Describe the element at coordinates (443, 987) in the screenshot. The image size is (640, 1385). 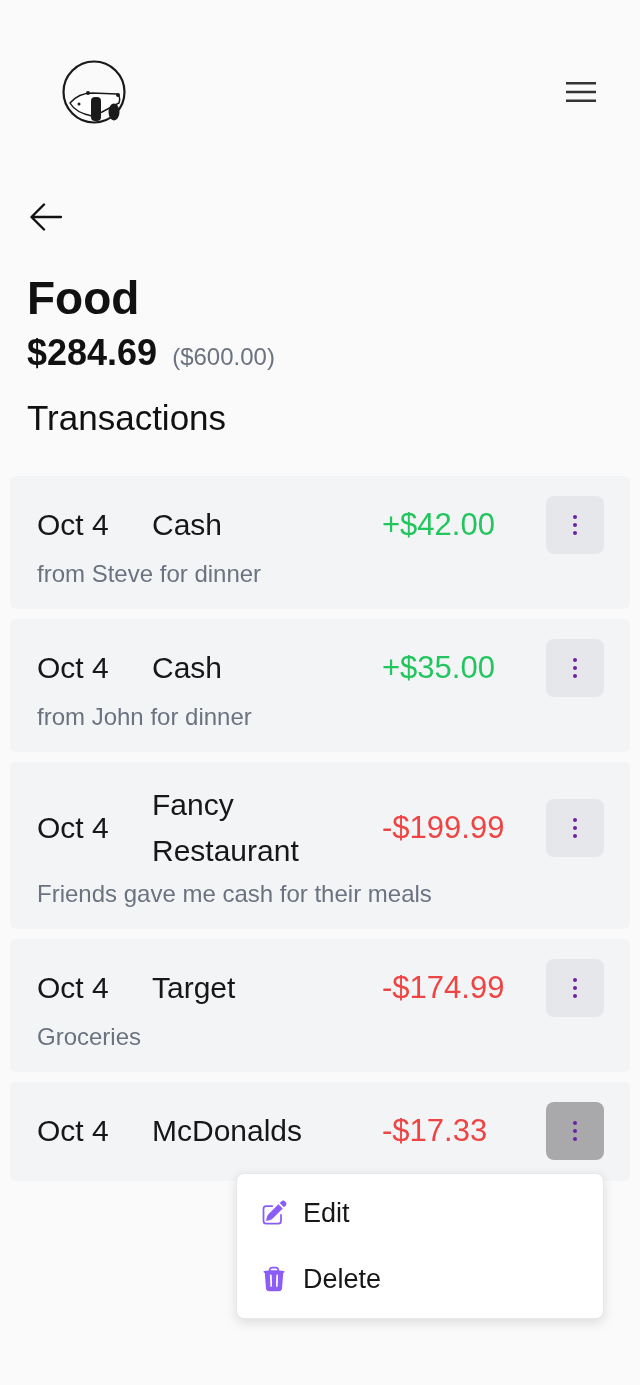
I see `transaction-amount: -$174.99` at that location.